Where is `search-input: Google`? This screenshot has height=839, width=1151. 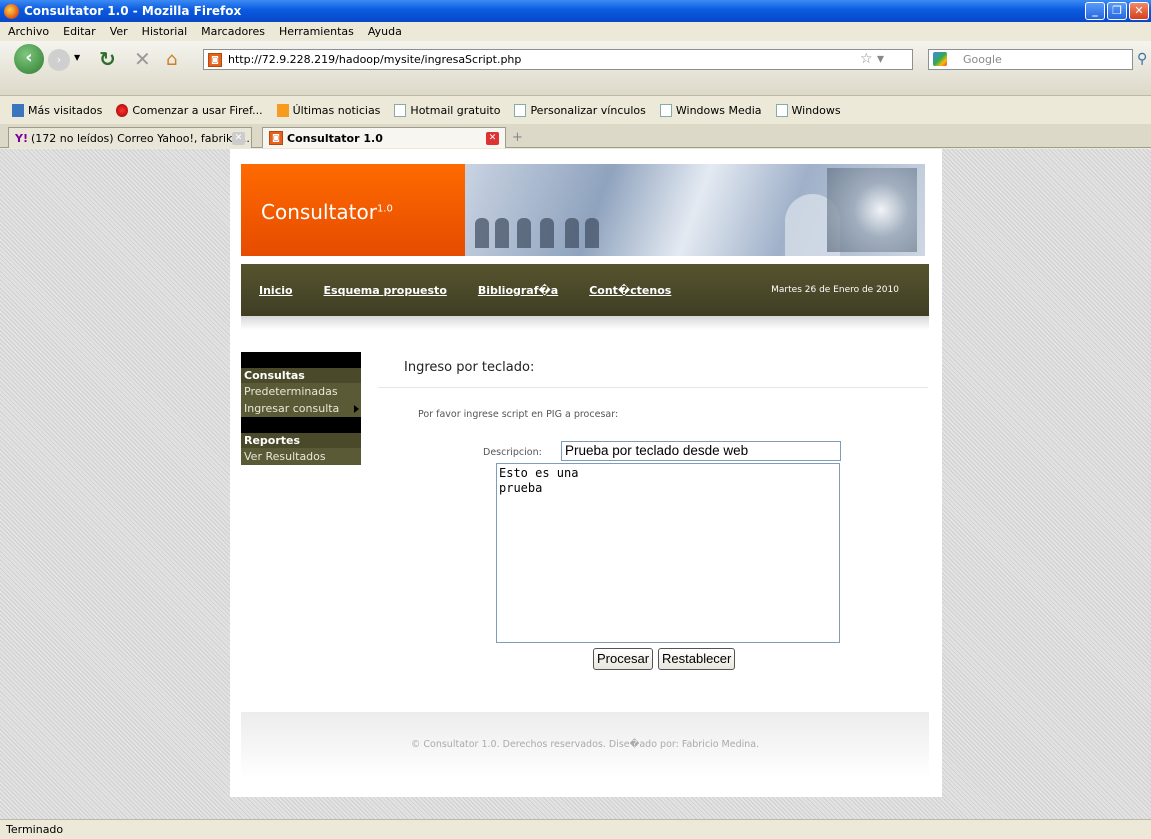 search-input: Google is located at coordinates (1030, 59).